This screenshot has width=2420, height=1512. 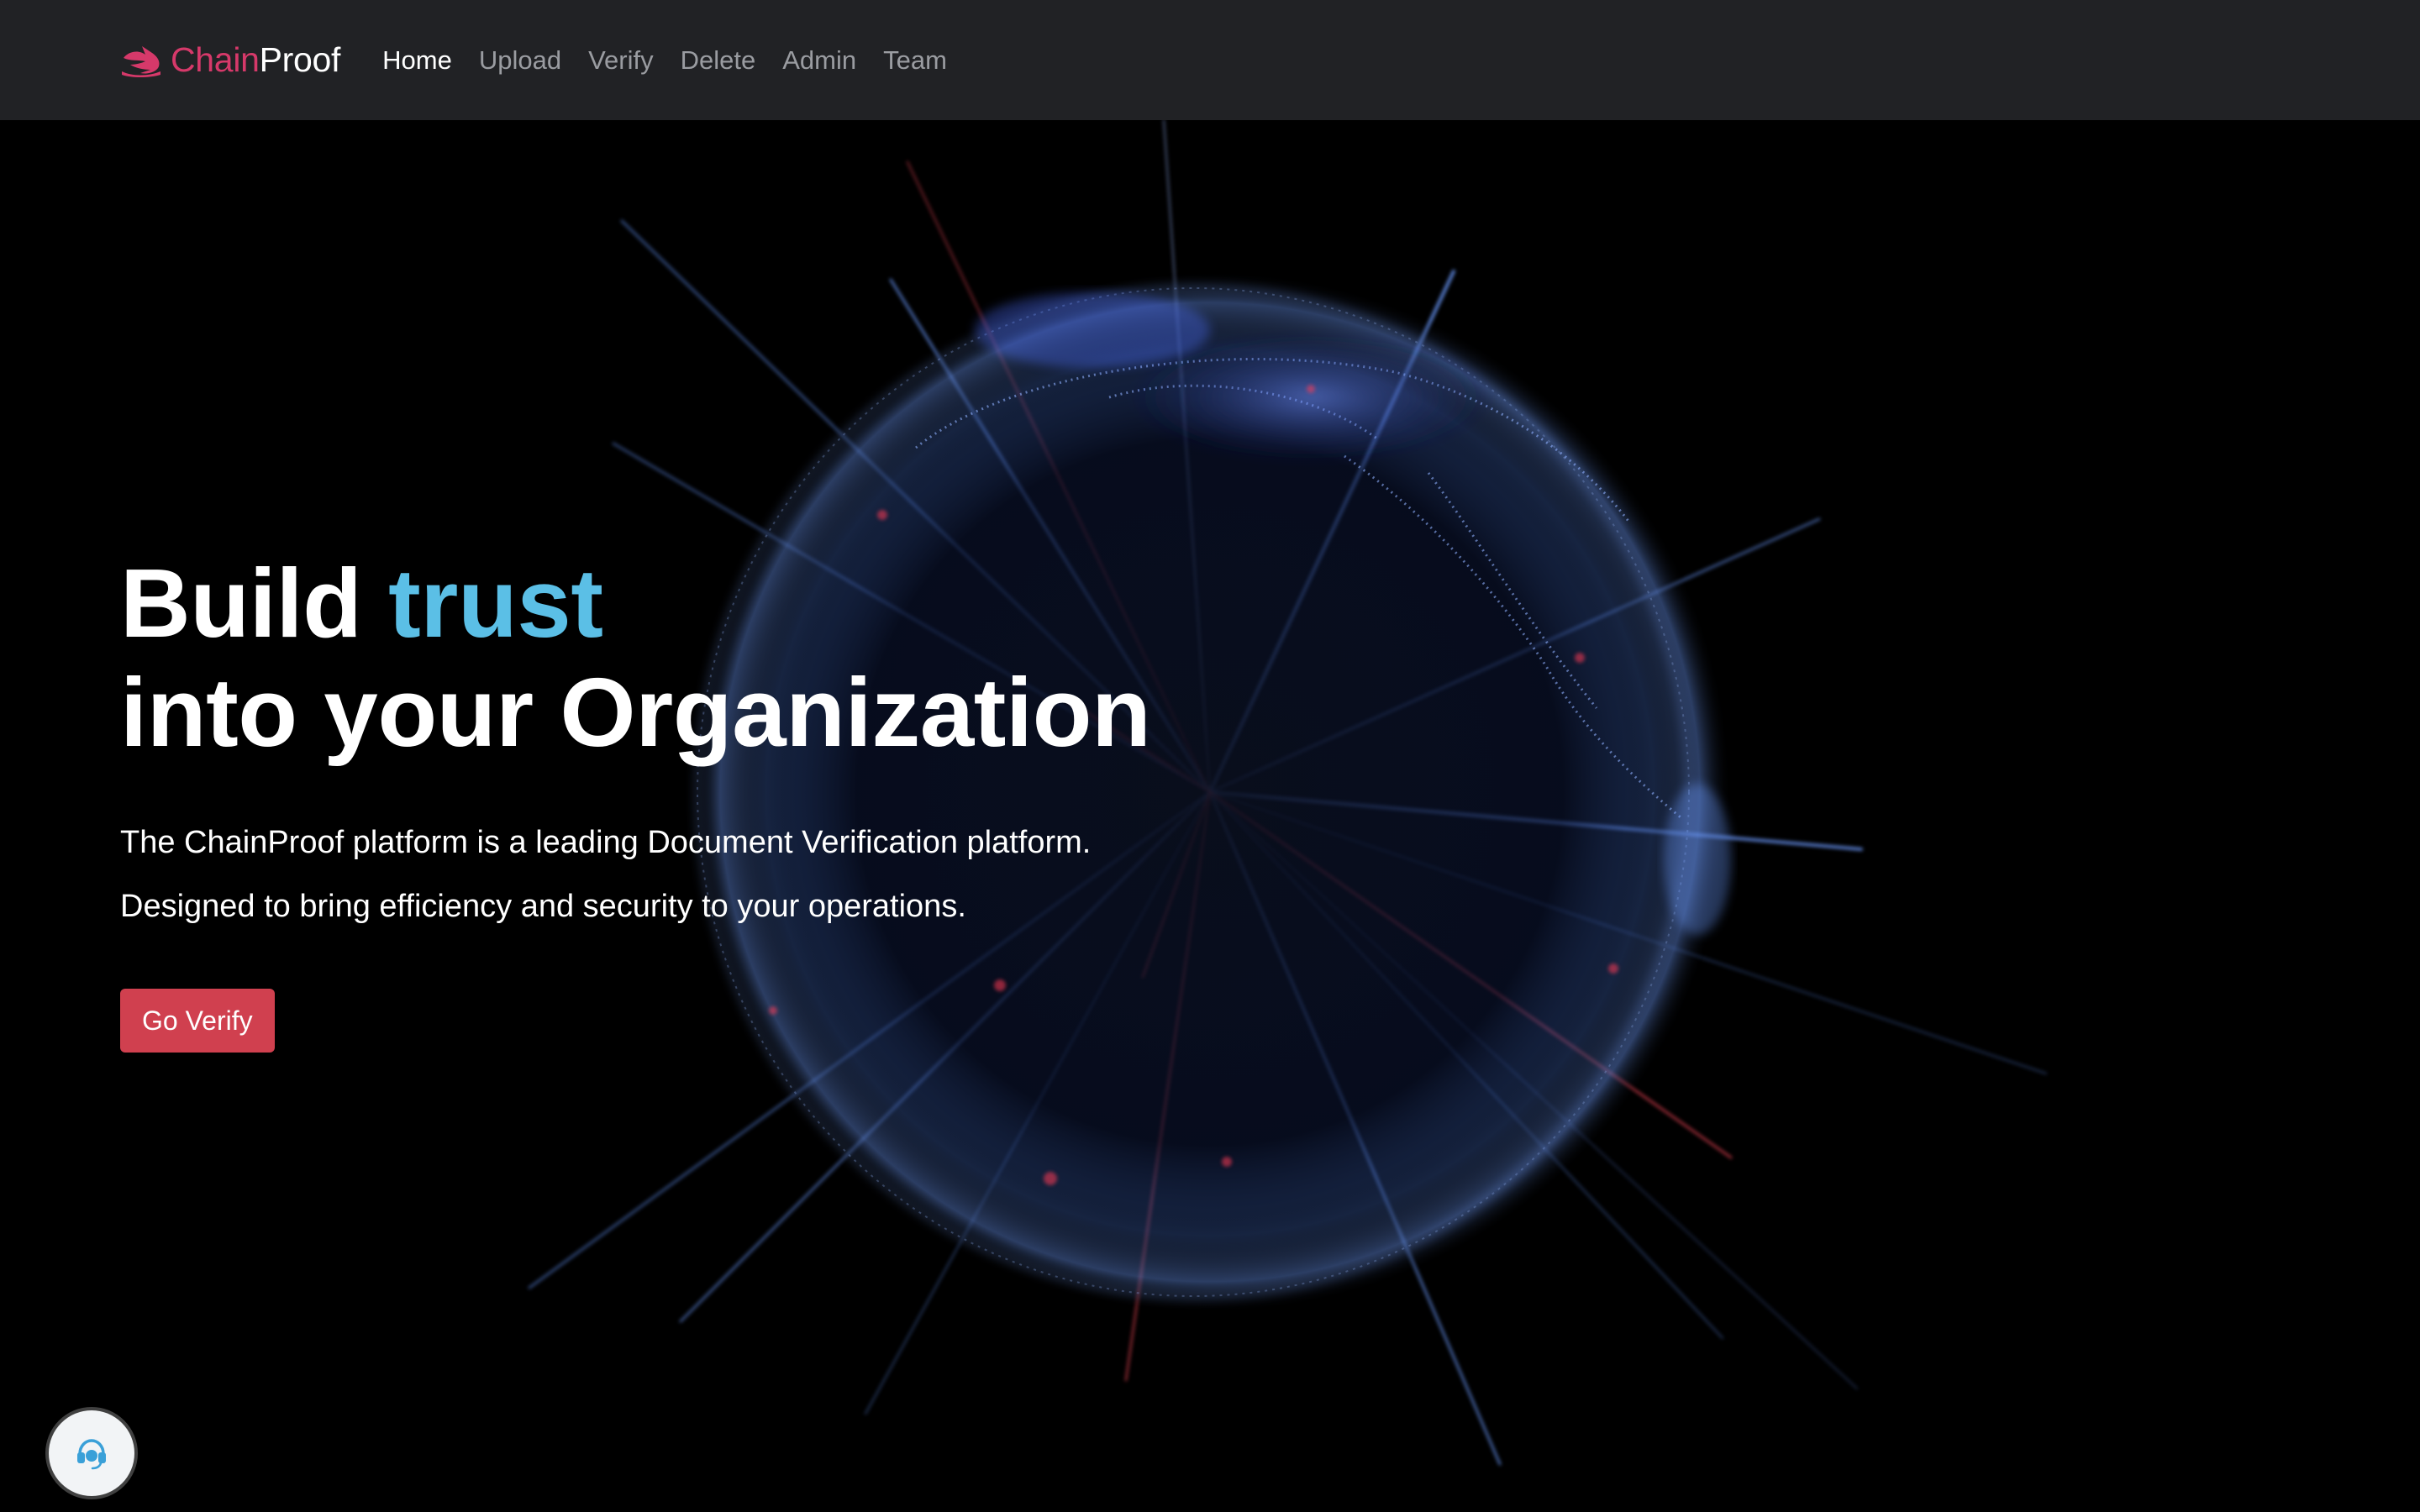 I want to click on nav-item-verify: Verify, so click(x=621, y=60).